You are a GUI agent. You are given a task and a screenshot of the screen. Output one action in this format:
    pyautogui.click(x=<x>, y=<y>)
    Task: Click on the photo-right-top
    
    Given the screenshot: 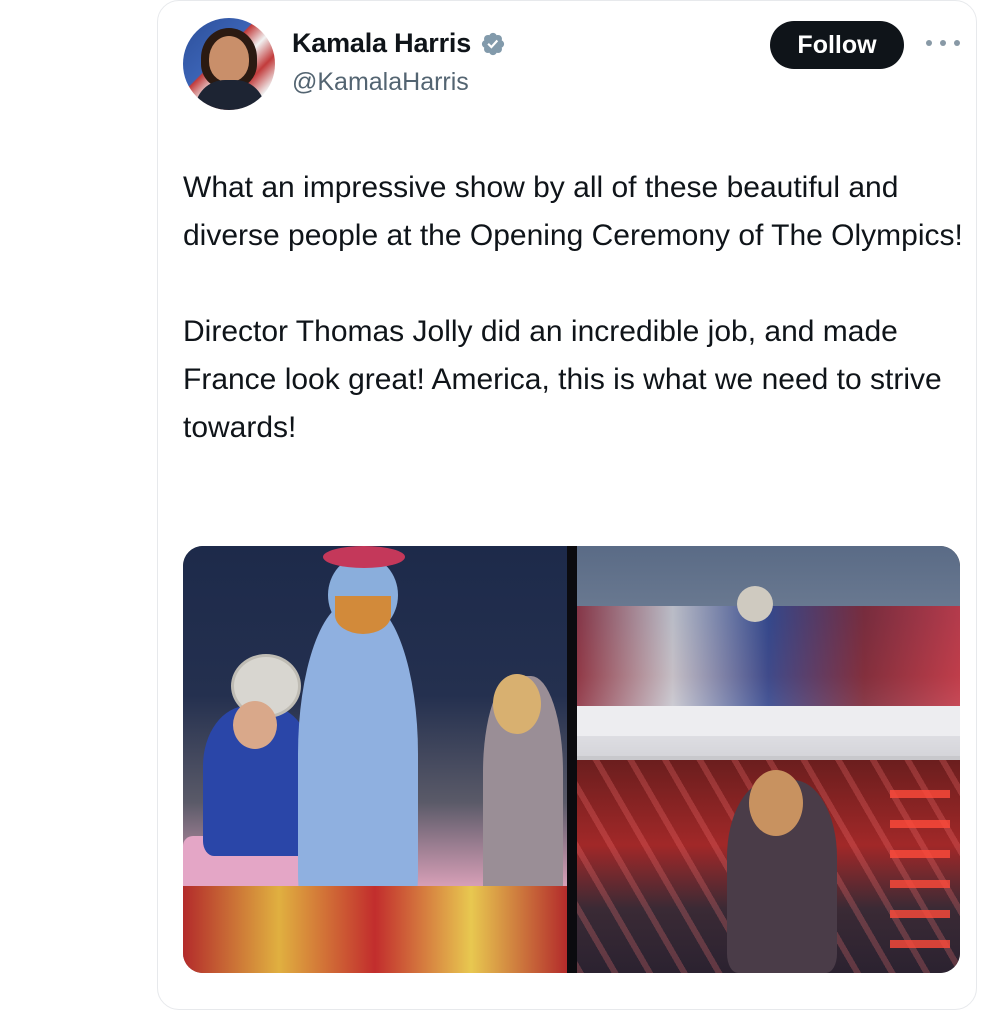 What is the action you would take?
    pyautogui.click(x=768, y=651)
    